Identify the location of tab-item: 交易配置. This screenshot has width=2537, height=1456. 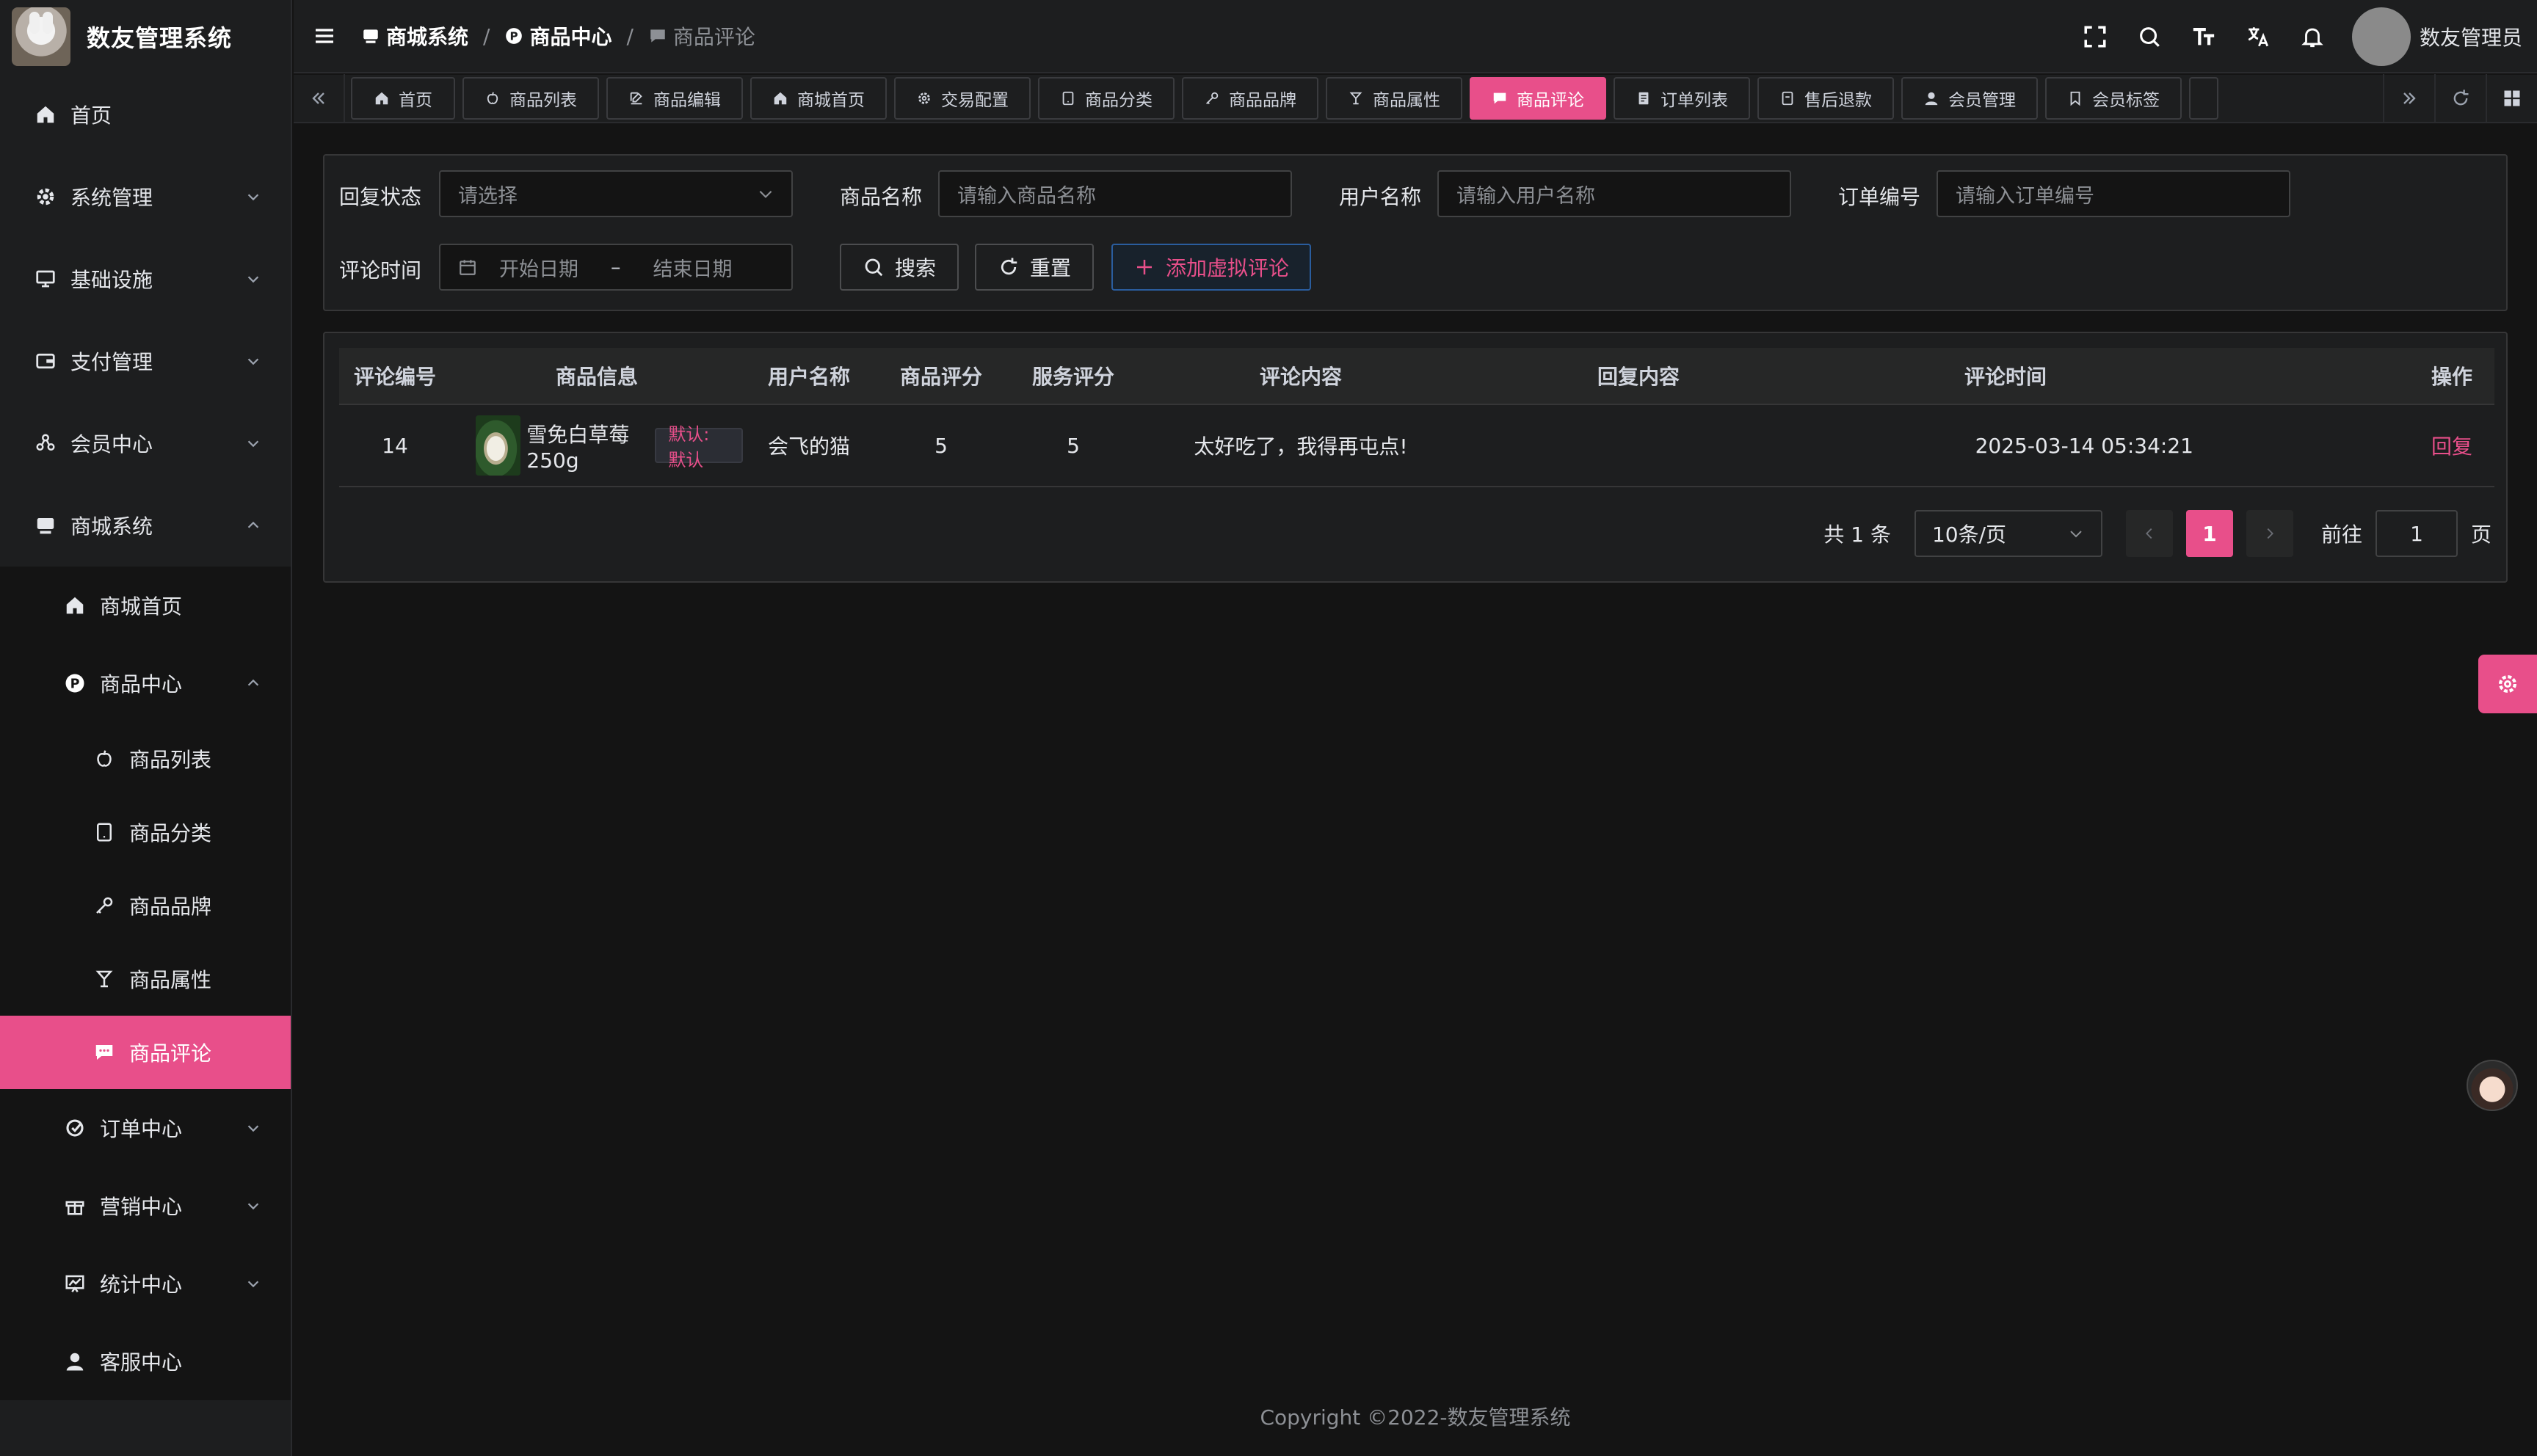
(962, 99).